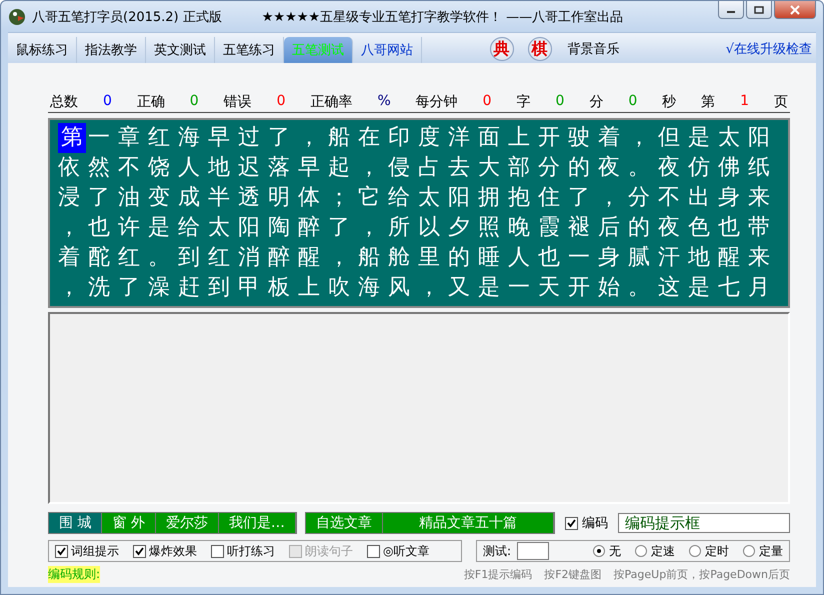 The height and width of the screenshot is (595, 824). What do you see at coordinates (418, 228) in the screenshot?
I see `passage-line: ，也许是给太阳陶醉了，所以夕照晚霞褪后的夜色也带` at bounding box center [418, 228].